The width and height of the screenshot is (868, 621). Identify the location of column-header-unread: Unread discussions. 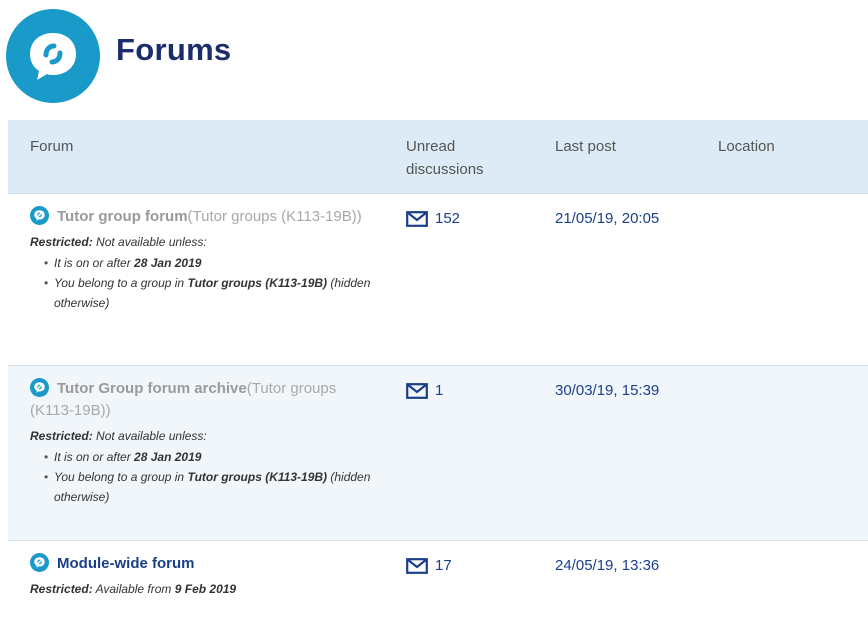
(456, 158).